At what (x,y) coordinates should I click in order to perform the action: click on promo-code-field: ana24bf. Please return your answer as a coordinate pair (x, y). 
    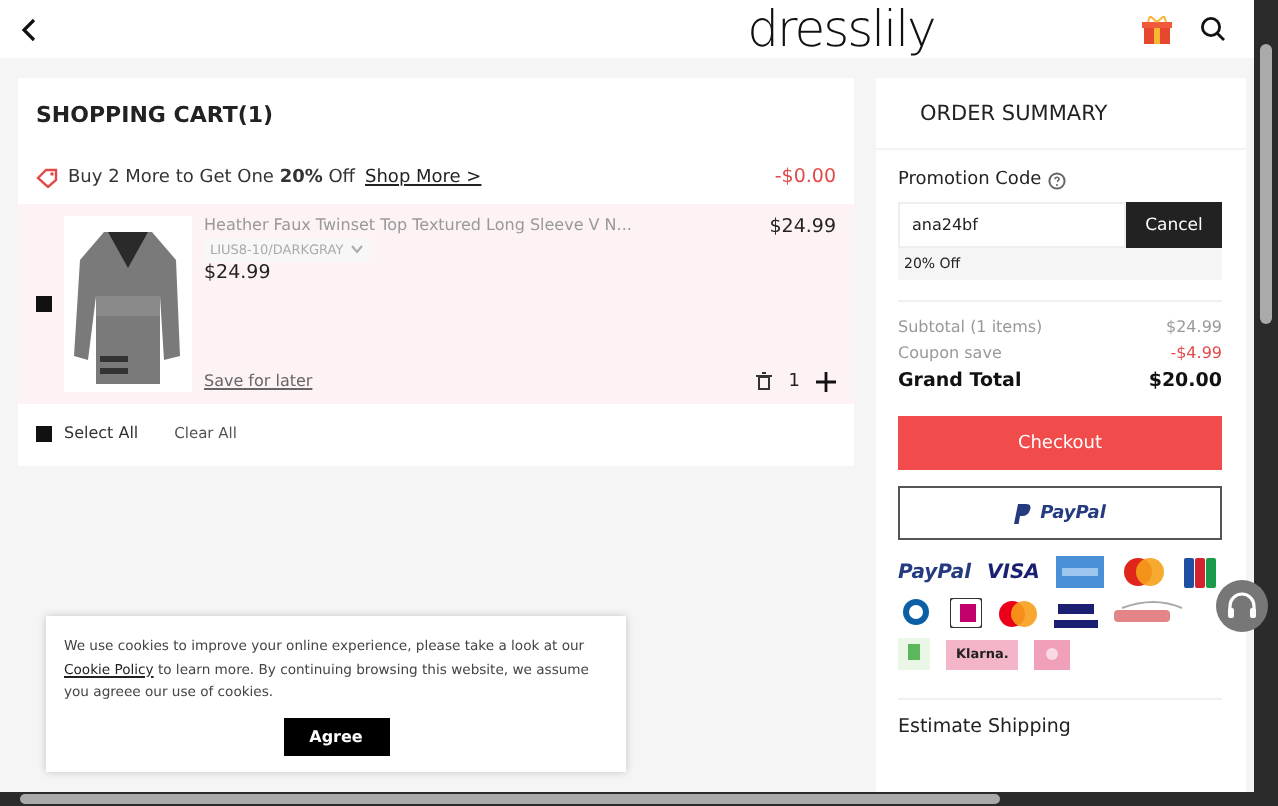
    Looking at the image, I should click on (1012, 225).